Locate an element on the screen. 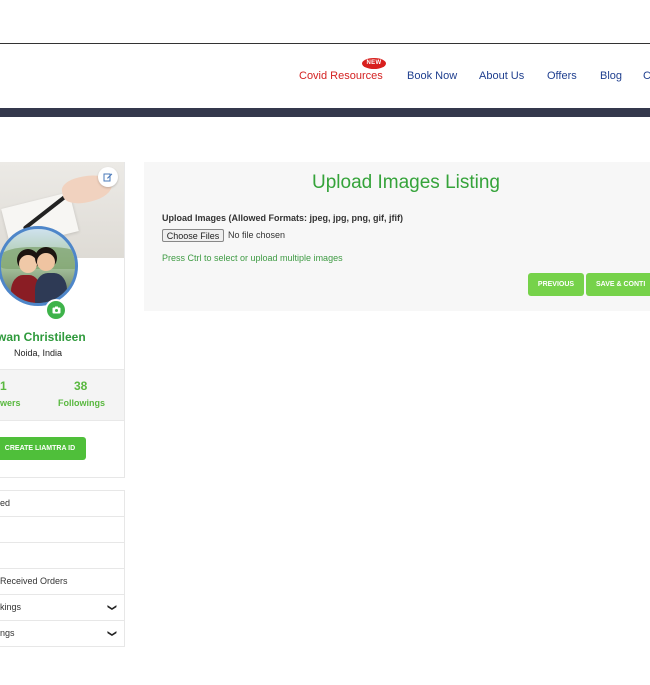 Image resolution: width=650 pixels, height=685 pixels. nav-about-us: About Us is located at coordinates (501, 76).